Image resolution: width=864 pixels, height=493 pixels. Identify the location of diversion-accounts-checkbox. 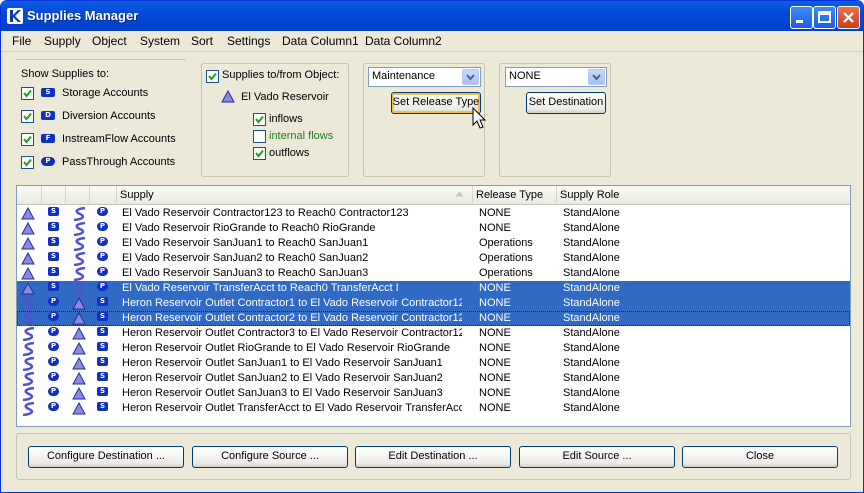
(27, 116).